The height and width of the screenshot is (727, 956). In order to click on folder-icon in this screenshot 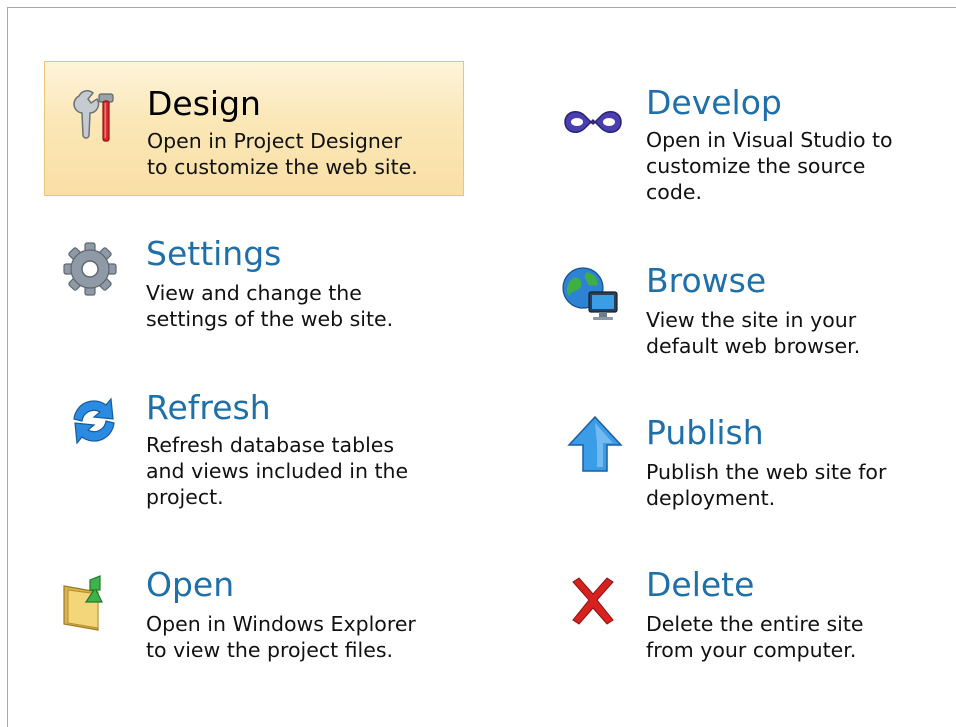, I will do `click(90, 600)`.